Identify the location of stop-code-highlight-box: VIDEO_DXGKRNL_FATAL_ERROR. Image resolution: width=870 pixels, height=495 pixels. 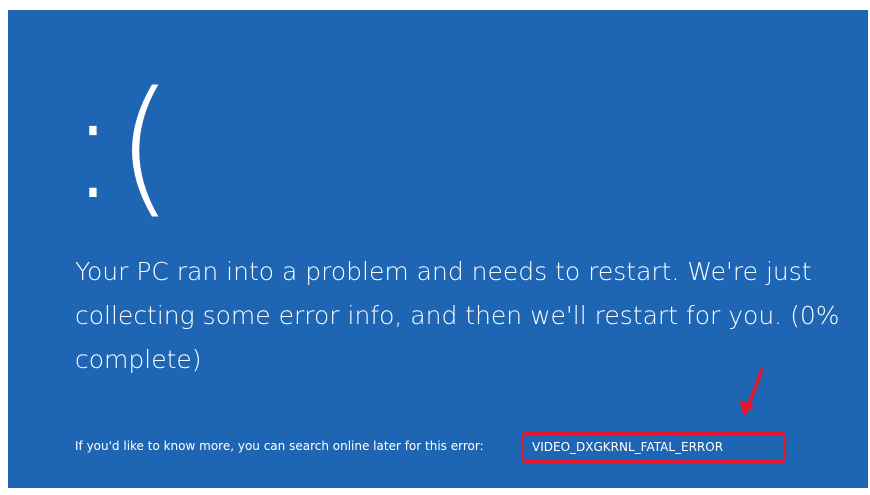
(653, 447).